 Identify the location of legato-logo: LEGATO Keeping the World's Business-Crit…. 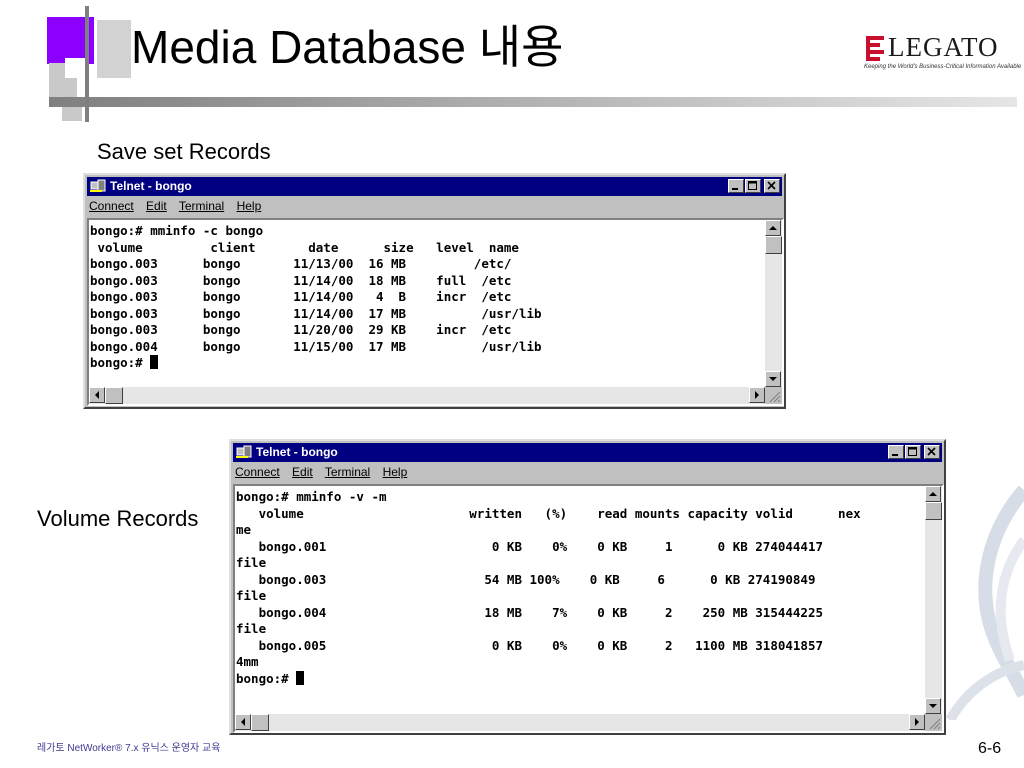
(941, 54).